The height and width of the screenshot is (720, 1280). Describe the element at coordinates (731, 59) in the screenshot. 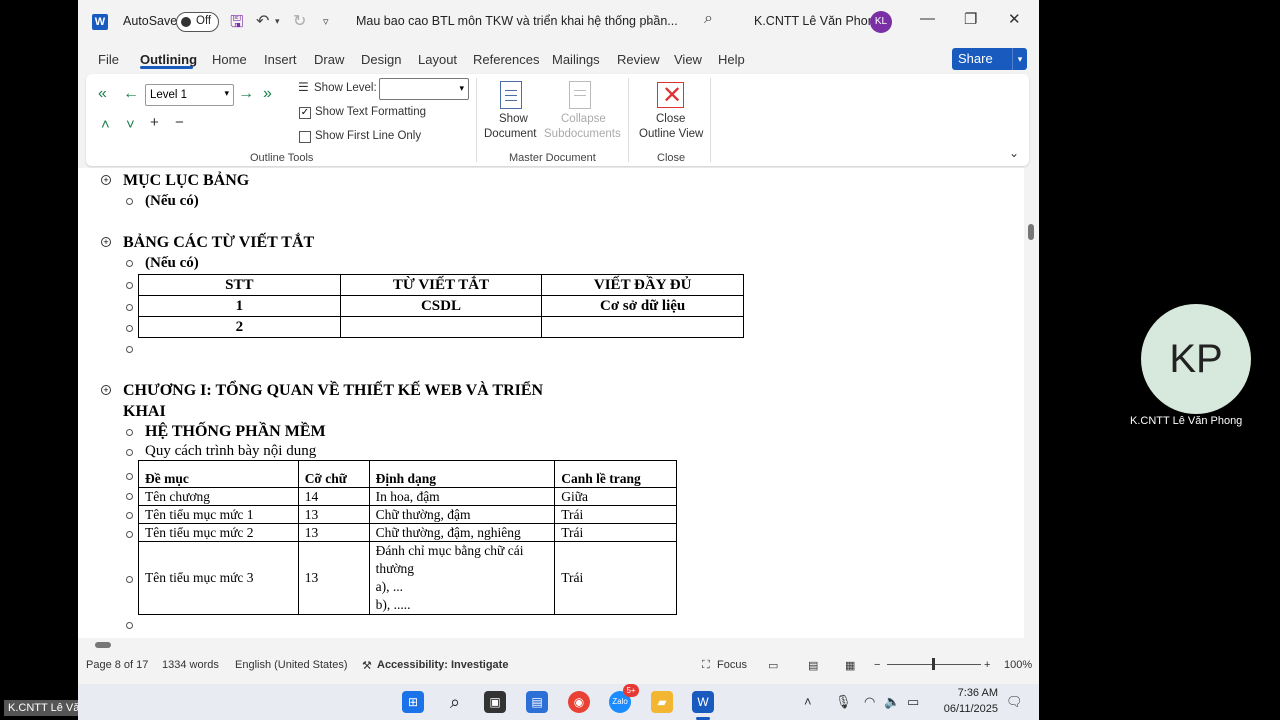

I see `tab-help: Help` at that location.